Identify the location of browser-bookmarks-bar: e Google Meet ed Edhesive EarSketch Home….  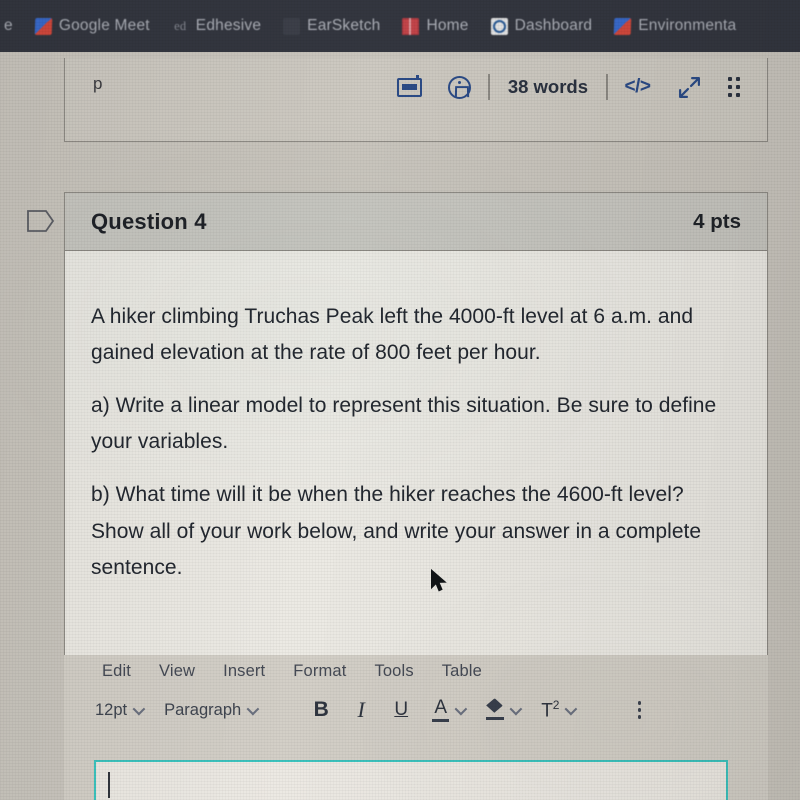
(400, 26).